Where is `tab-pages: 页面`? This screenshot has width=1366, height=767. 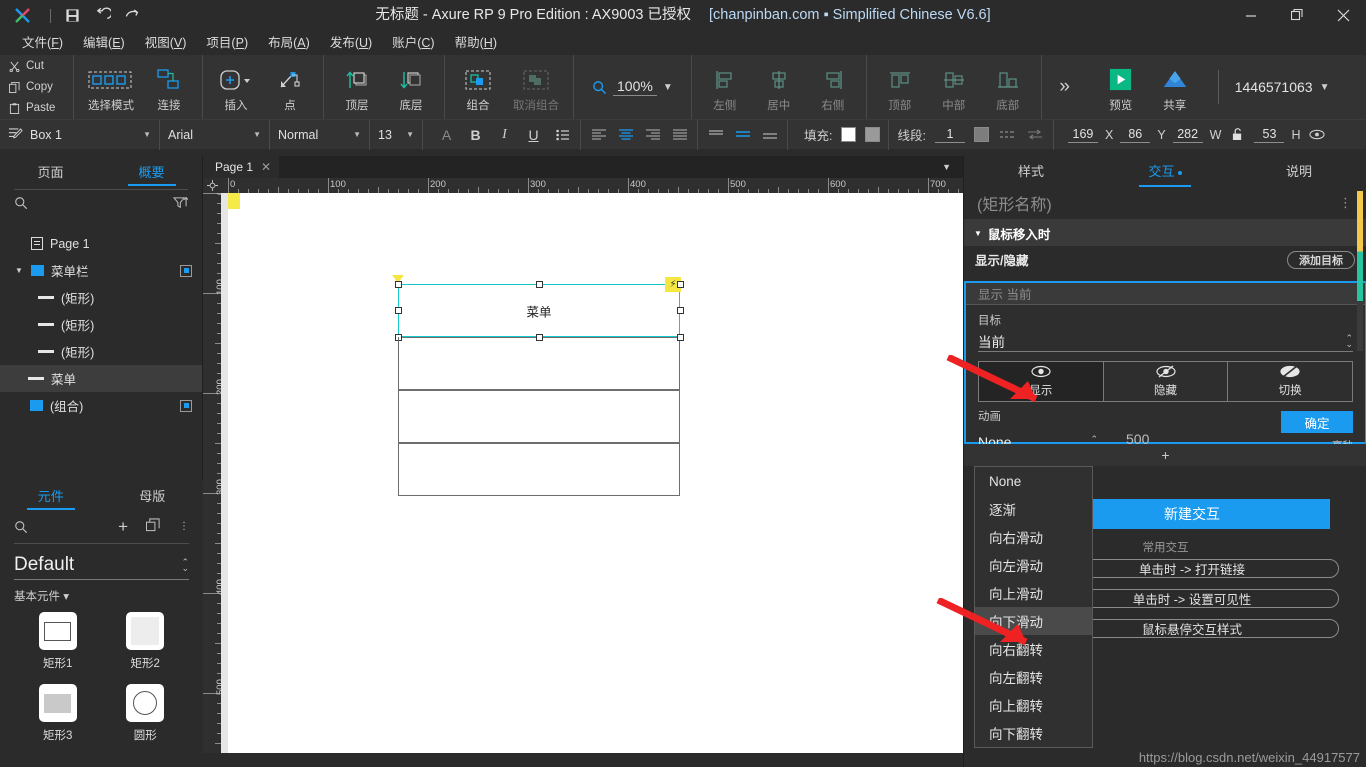 tab-pages: 页面 is located at coordinates (50, 171).